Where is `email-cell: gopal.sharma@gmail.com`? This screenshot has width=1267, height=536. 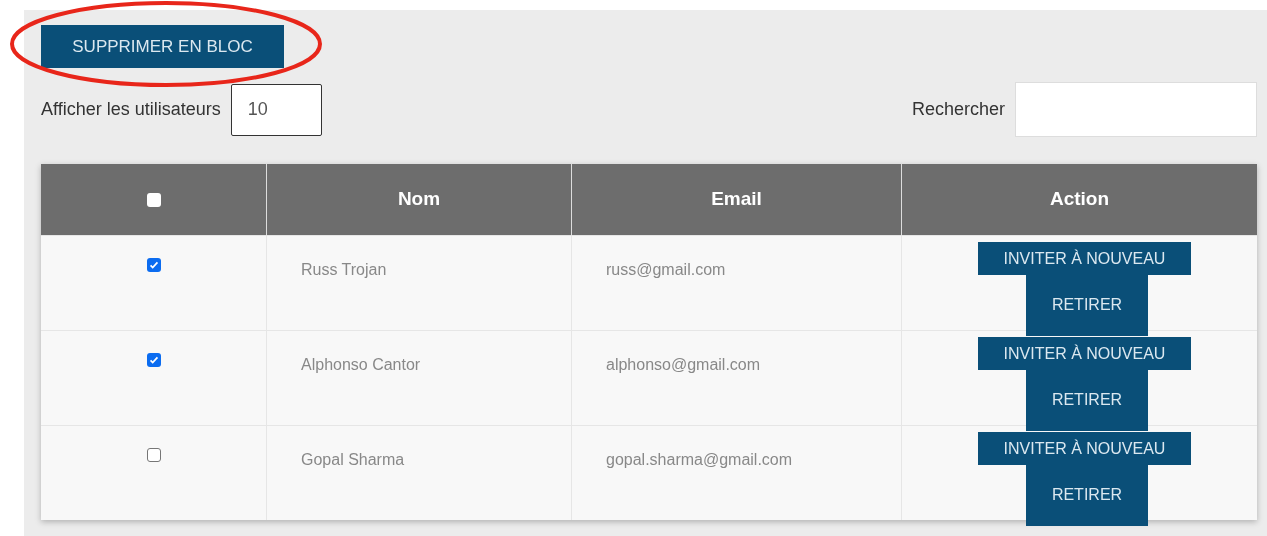
email-cell: gopal.sharma@gmail.com is located at coordinates (699, 459).